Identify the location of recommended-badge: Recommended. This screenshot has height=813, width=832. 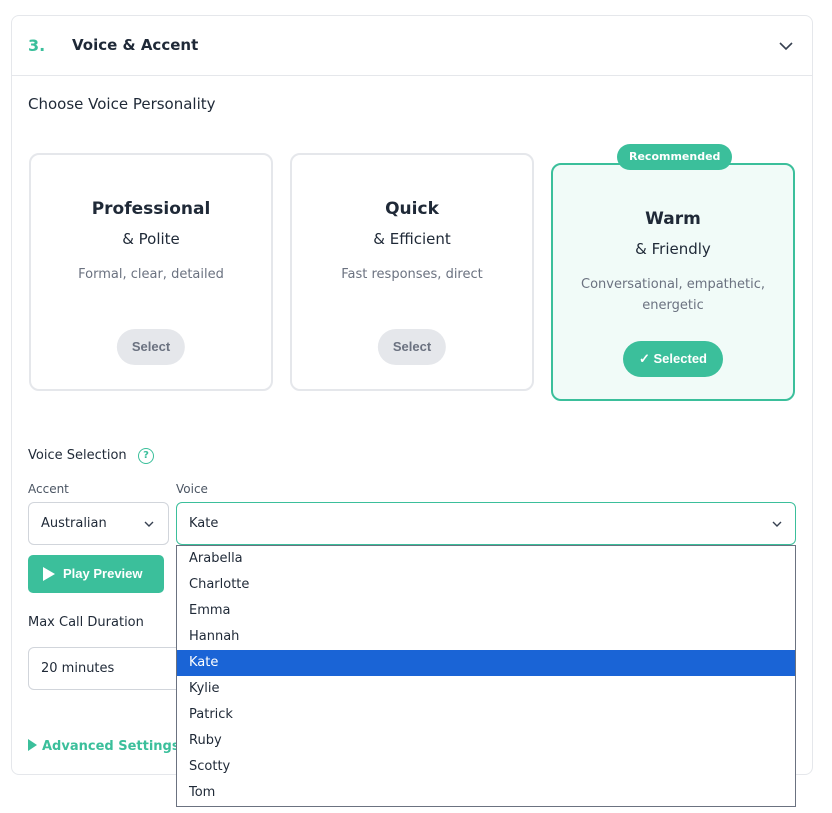
(675, 157).